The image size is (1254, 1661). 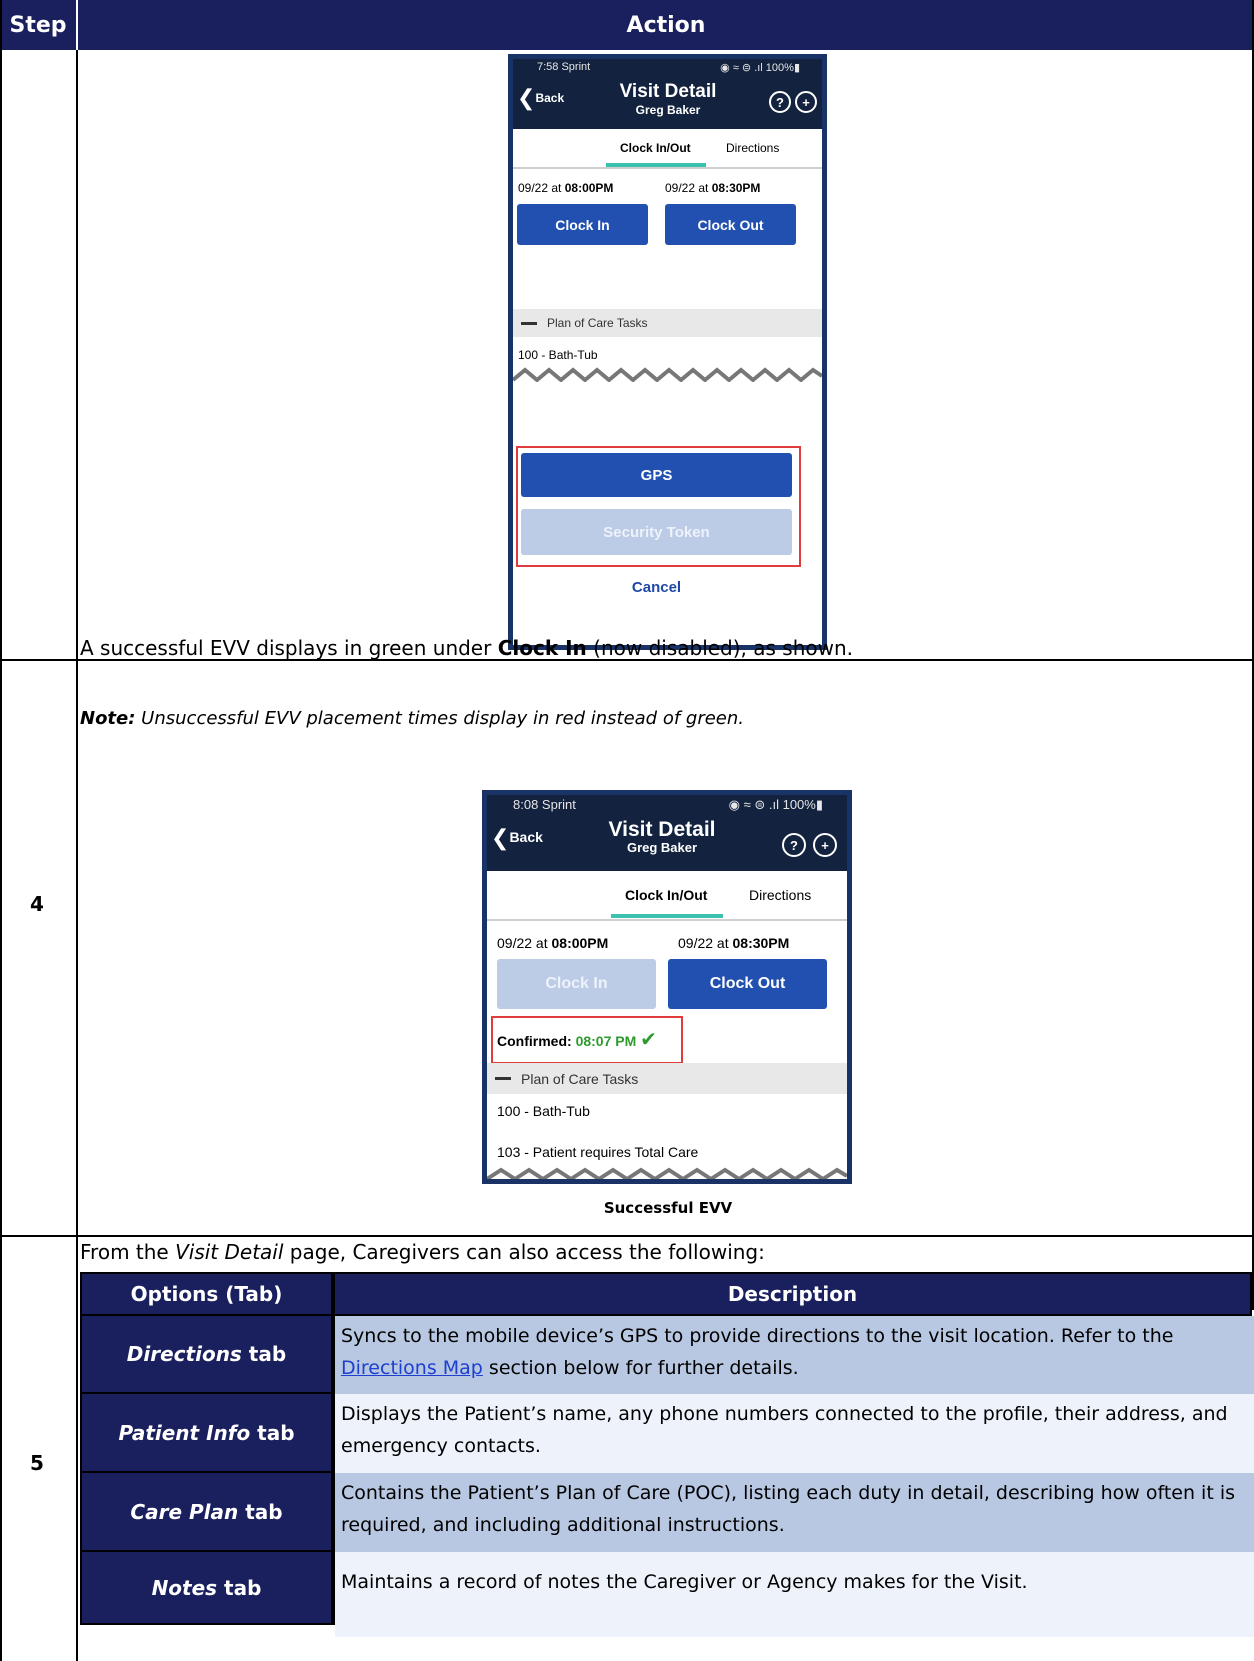 What do you see at coordinates (206, 1587) in the screenshot?
I see `tab-notes-label: Notes tab` at bounding box center [206, 1587].